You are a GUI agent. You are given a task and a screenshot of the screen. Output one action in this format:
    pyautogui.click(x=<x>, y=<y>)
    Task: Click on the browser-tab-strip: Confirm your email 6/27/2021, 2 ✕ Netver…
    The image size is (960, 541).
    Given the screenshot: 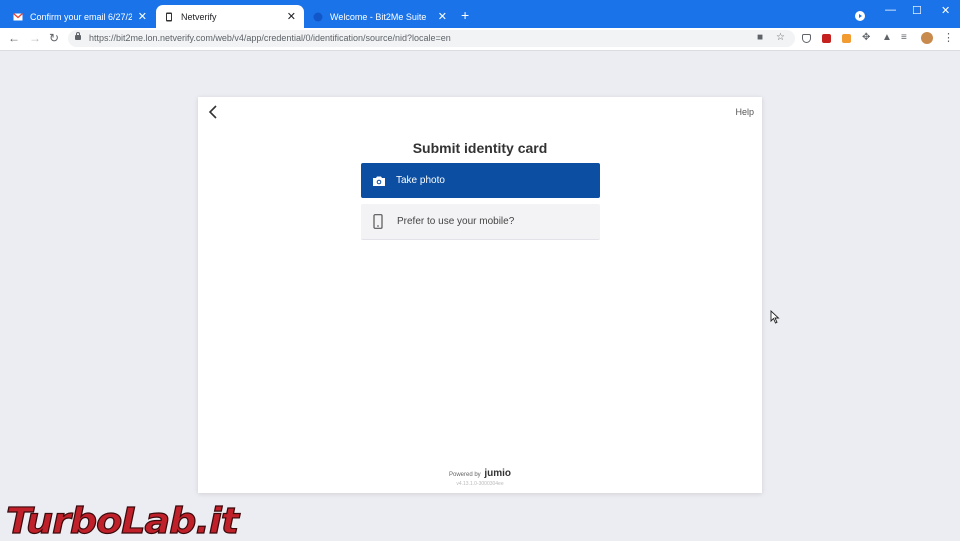 What is the action you would take?
    pyautogui.click(x=480, y=14)
    